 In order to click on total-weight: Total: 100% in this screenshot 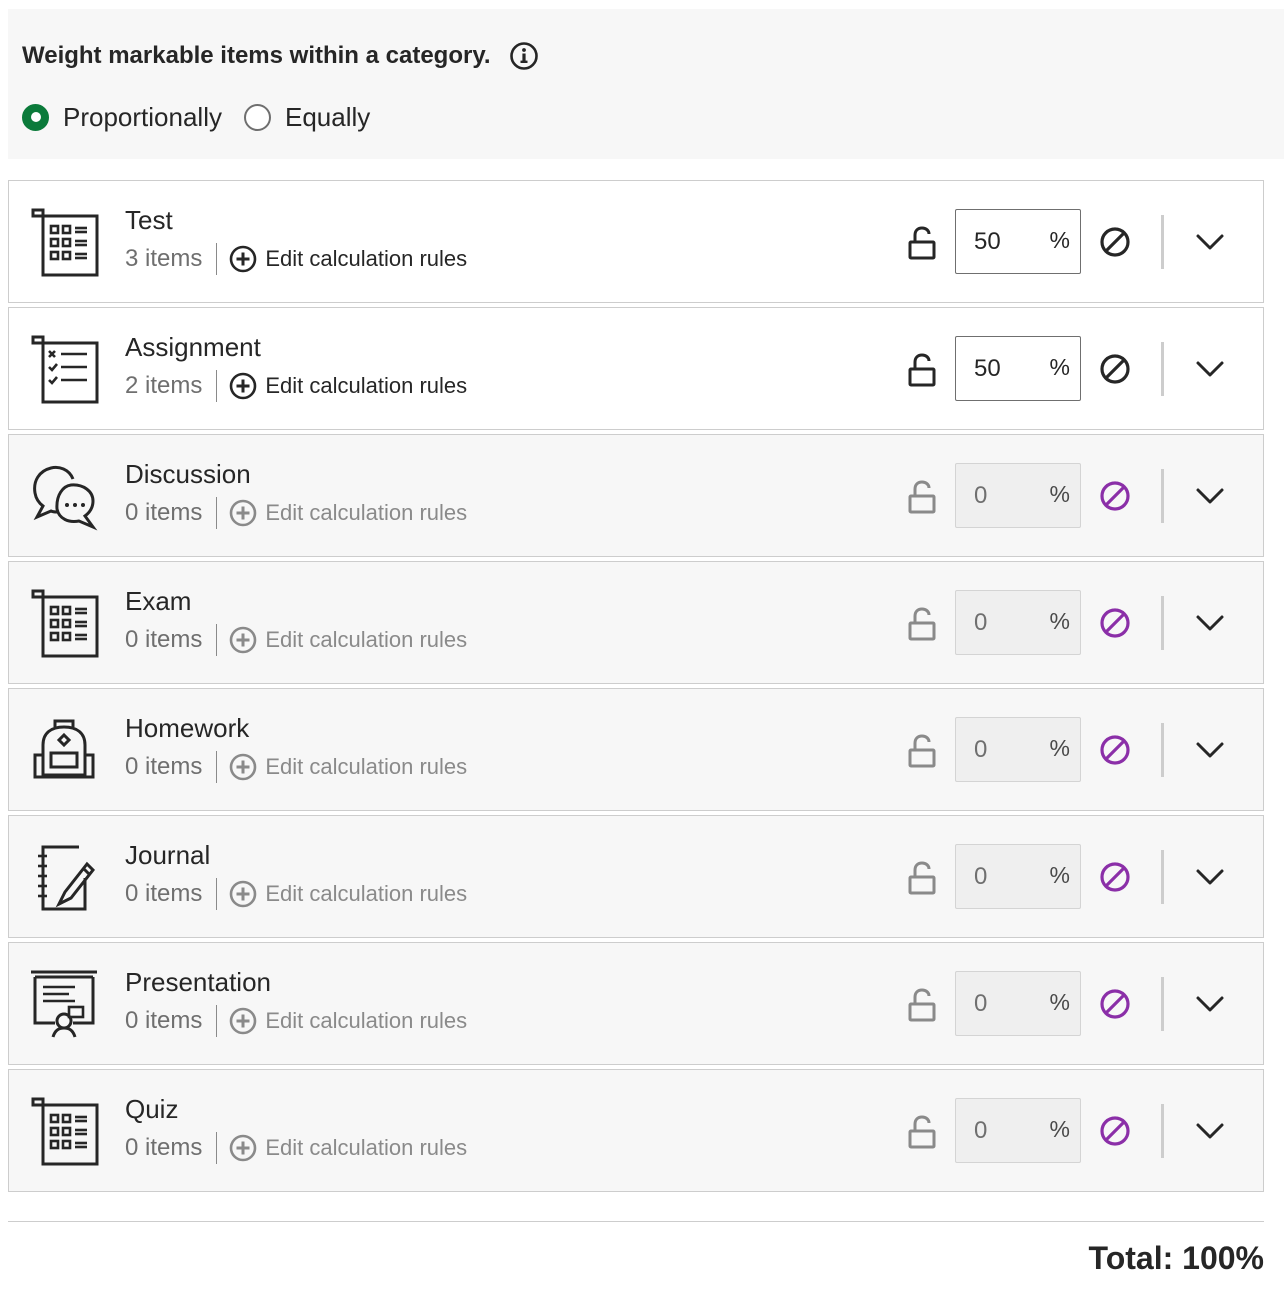, I will do `click(1176, 1258)`.